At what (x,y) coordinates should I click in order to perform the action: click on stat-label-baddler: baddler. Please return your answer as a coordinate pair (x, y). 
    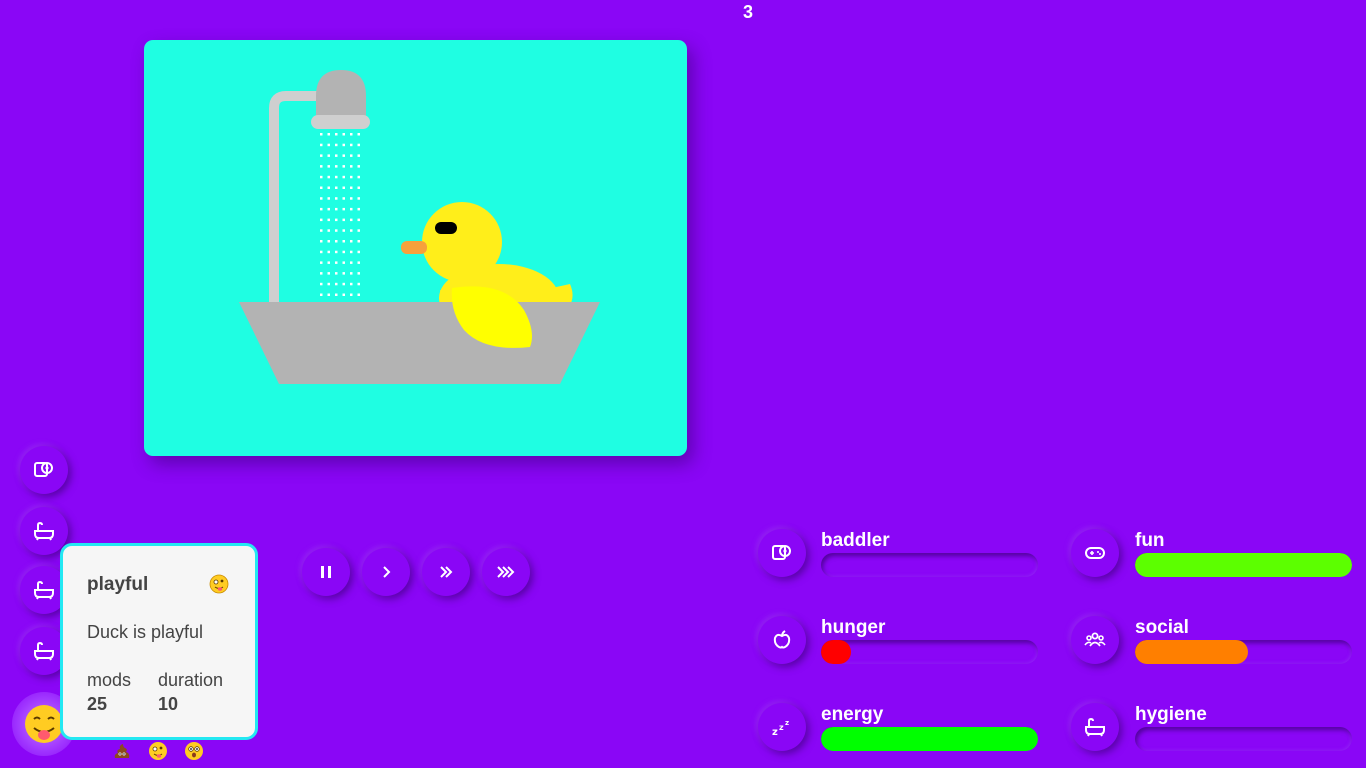
    Looking at the image, I should click on (855, 540).